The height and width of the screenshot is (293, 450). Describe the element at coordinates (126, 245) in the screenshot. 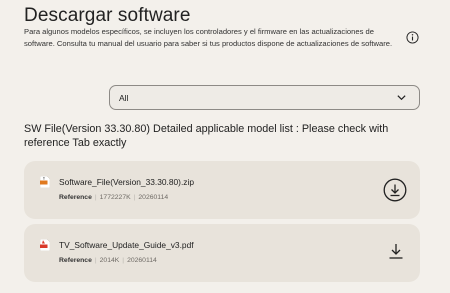

I see `file-name: TV_Software_Update_Guide_v3.pdf` at that location.